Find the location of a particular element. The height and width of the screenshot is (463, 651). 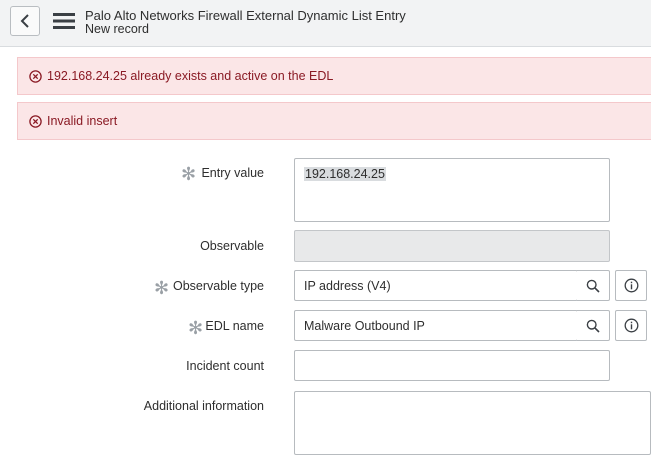

incident-count-label: Incident count is located at coordinates (225, 366).